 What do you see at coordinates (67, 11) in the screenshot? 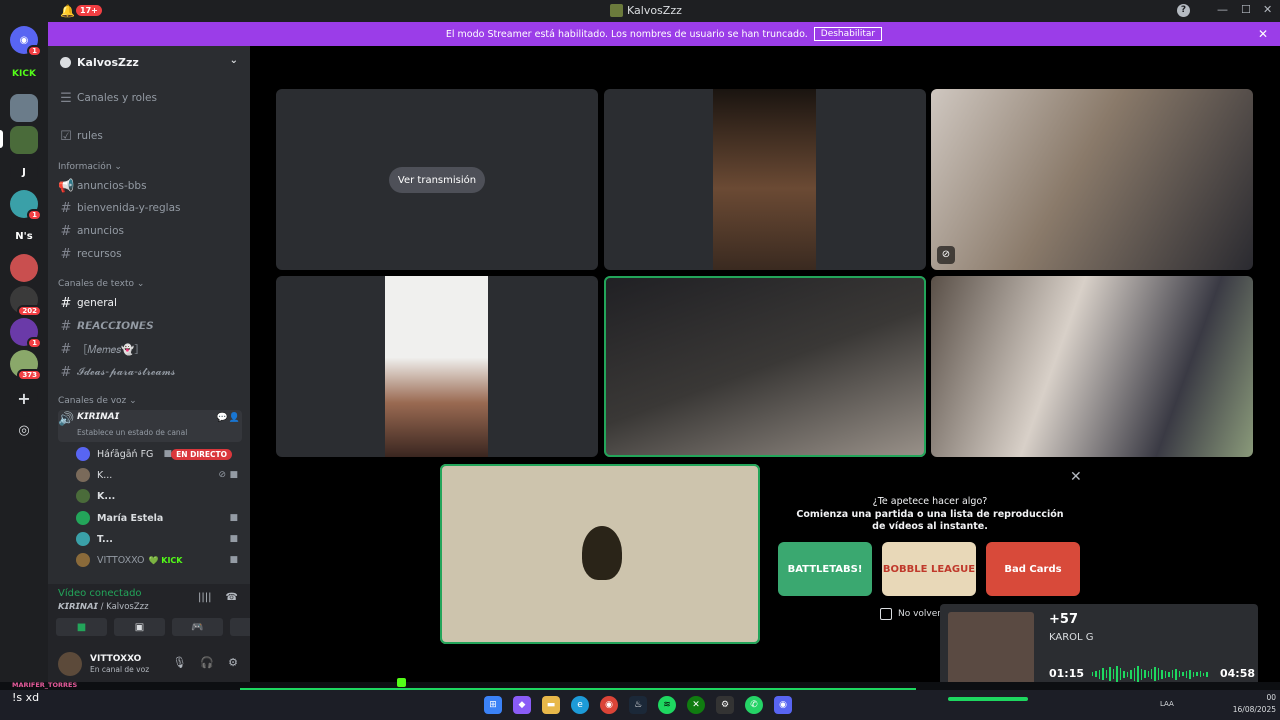
I see `bell-icon: 🔔` at bounding box center [67, 11].